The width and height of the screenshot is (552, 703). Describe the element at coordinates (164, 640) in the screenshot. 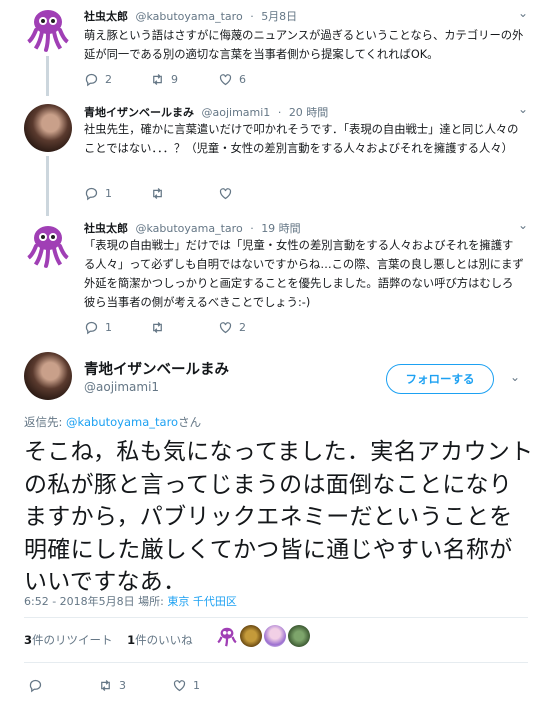

I see `like-stat-label: 件のいいね` at that location.